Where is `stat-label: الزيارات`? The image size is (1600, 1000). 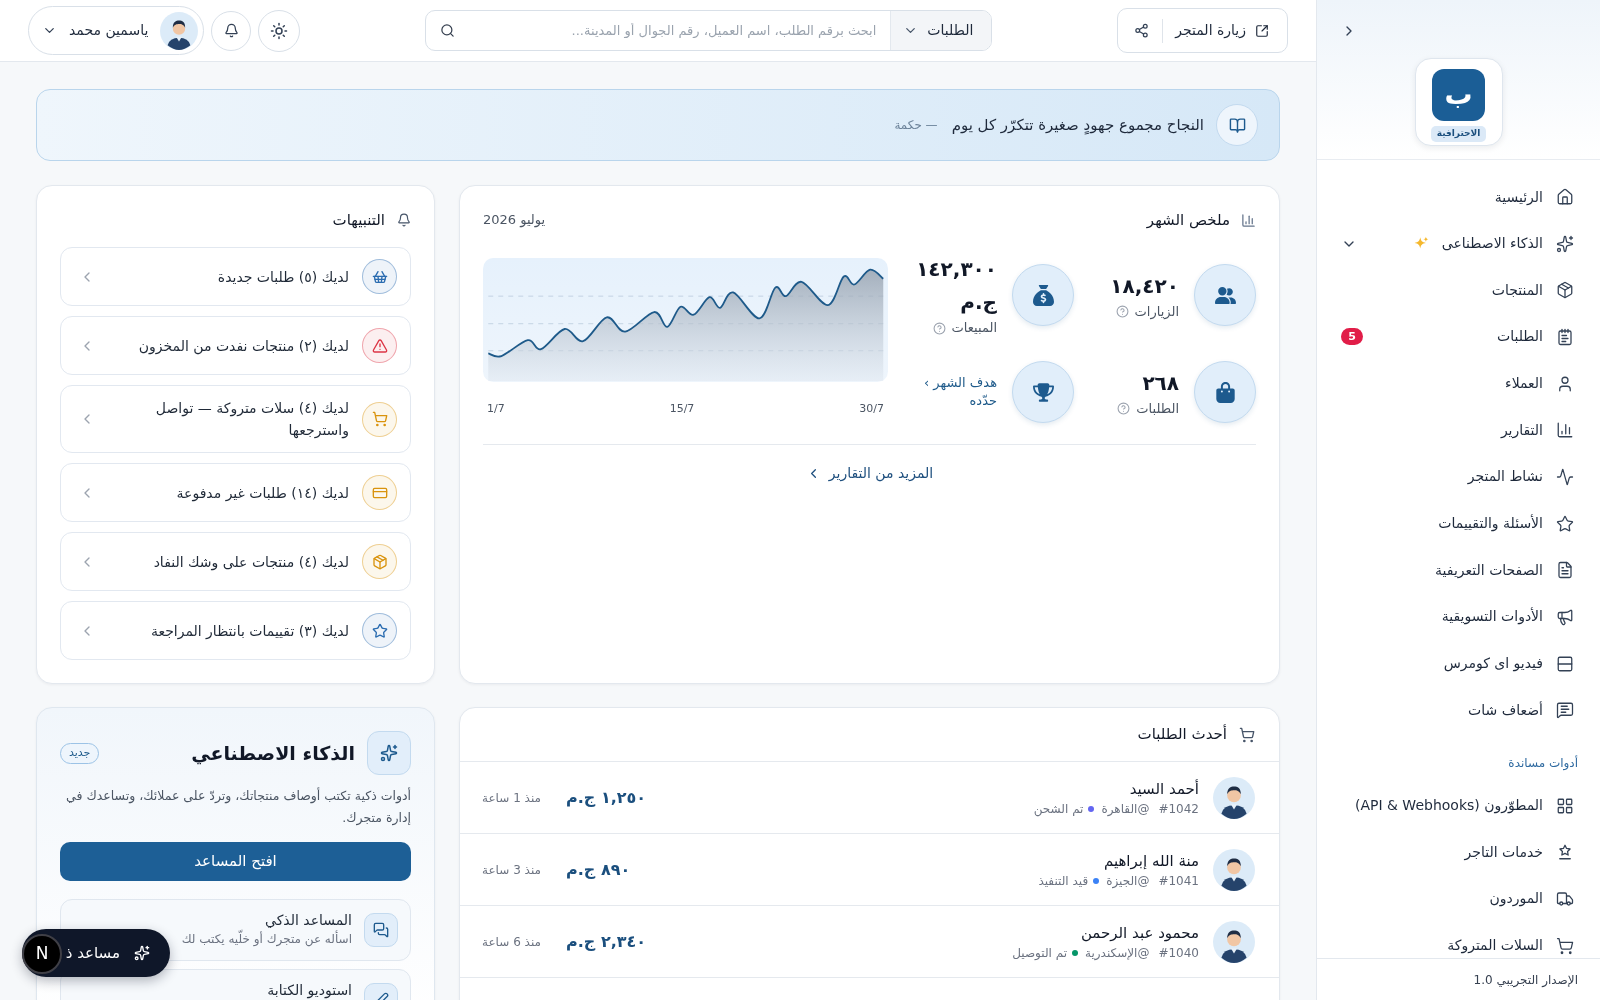
stat-label: الزيارات is located at coordinates (1156, 311).